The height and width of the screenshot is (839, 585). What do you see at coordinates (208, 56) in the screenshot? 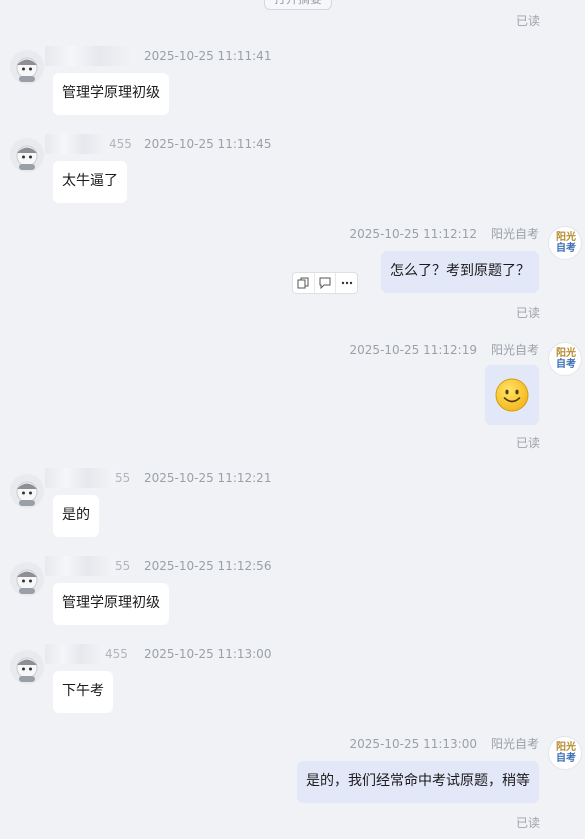
I see `message-time: 2025-10-25 11:11:41` at bounding box center [208, 56].